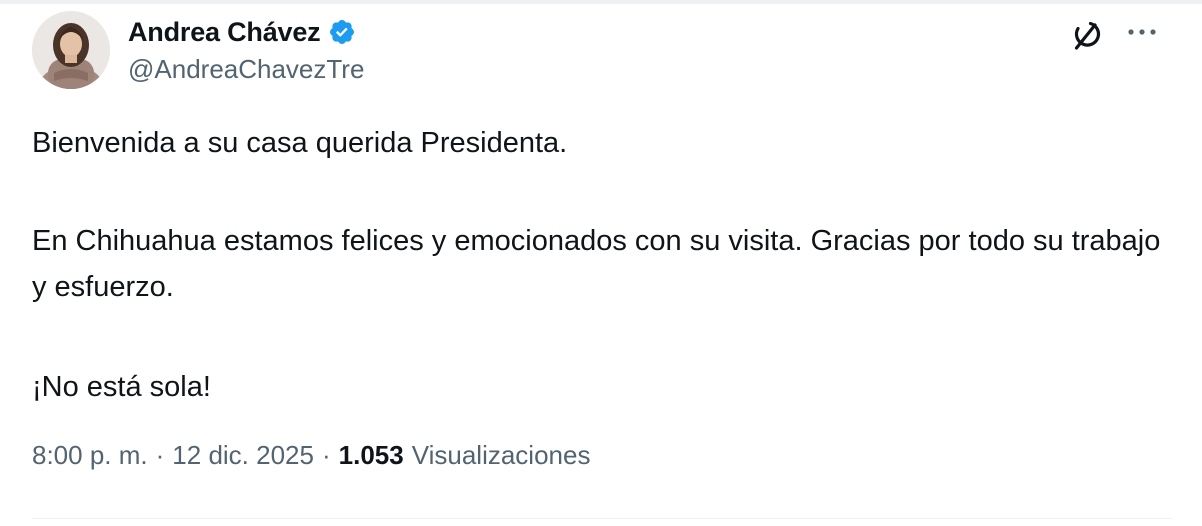 This screenshot has width=1202, height=526. I want to click on author-handle: @AndreaChavezTre, so click(246, 69).